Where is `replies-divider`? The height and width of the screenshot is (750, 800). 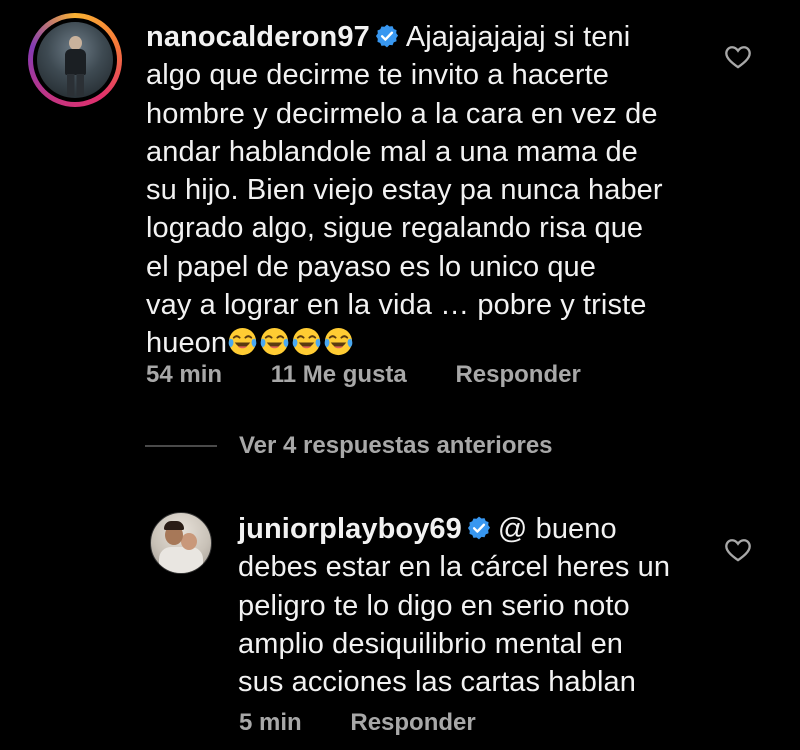
replies-divider is located at coordinates (181, 446).